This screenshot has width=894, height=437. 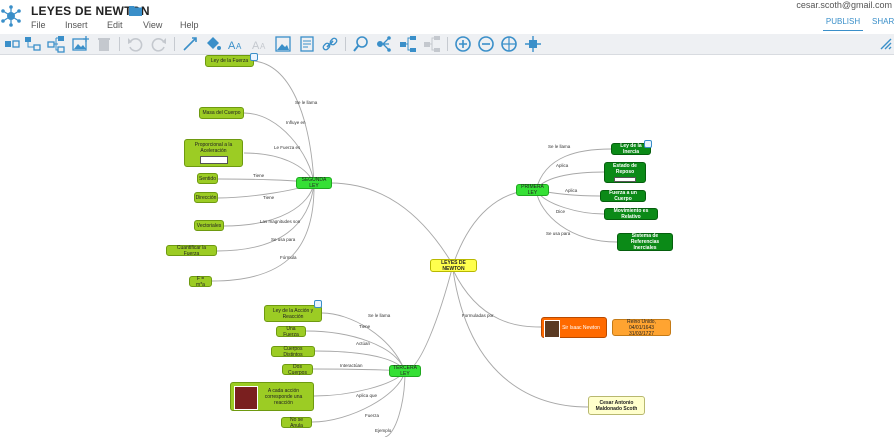 What do you see at coordinates (11, 16) in the screenshot?
I see `app-logo-icon` at bounding box center [11, 16].